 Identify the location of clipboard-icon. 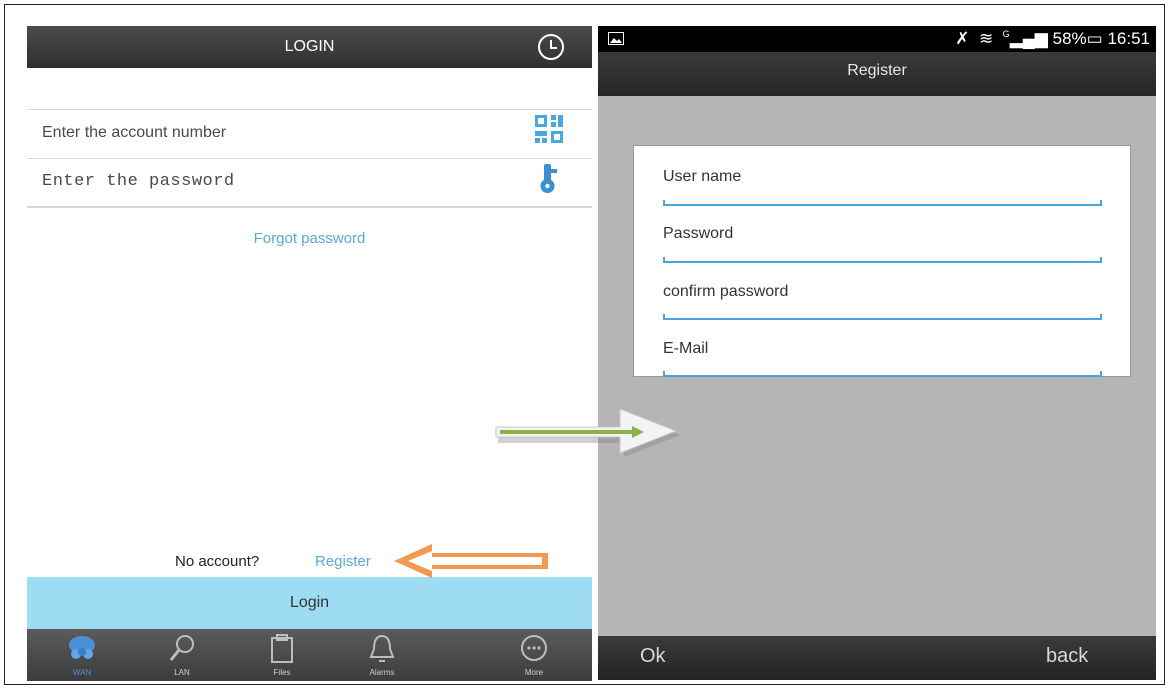
(282, 648).